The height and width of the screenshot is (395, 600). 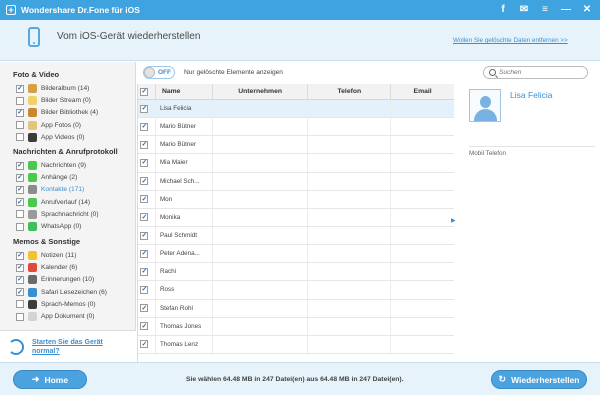 What do you see at coordinates (184, 235) in the screenshot?
I see `contact-name-cell: Paul Schmidt` at bounding box center [184, 235].